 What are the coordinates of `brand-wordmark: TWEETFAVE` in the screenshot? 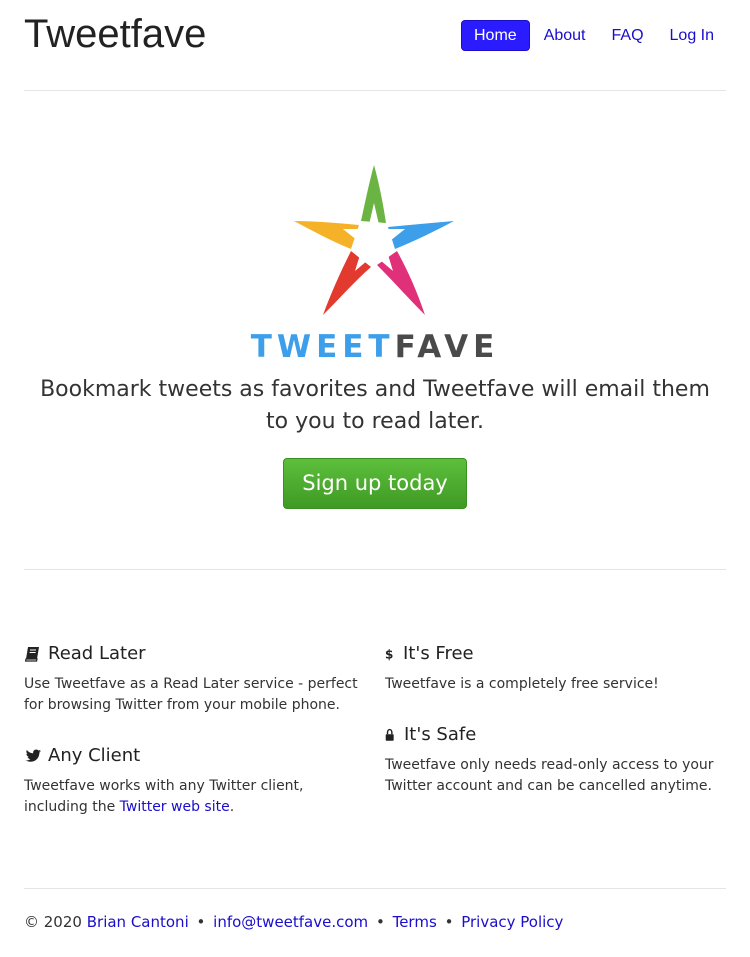 It's located at (375, 349).